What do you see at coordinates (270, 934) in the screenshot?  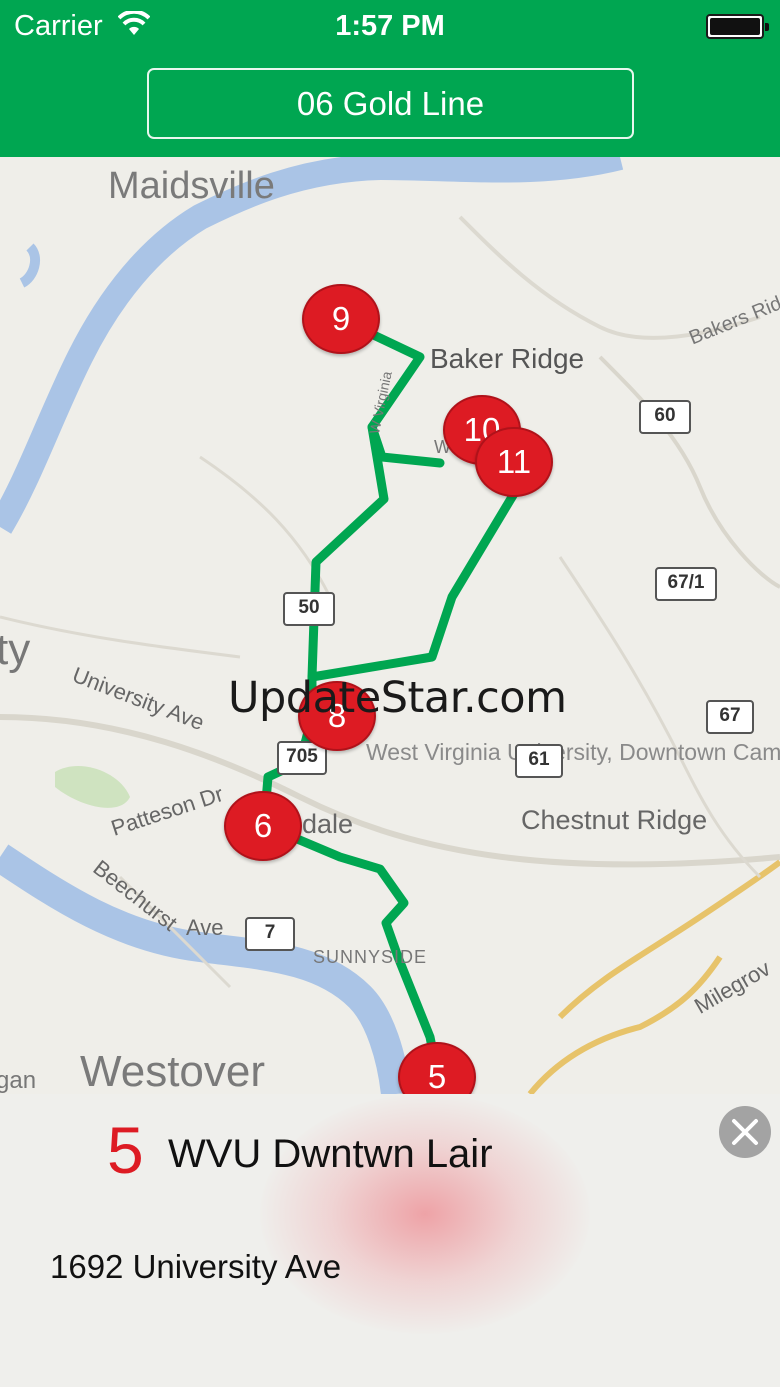 I see `route-shield-7: 7` at bounding box center [270, 934].